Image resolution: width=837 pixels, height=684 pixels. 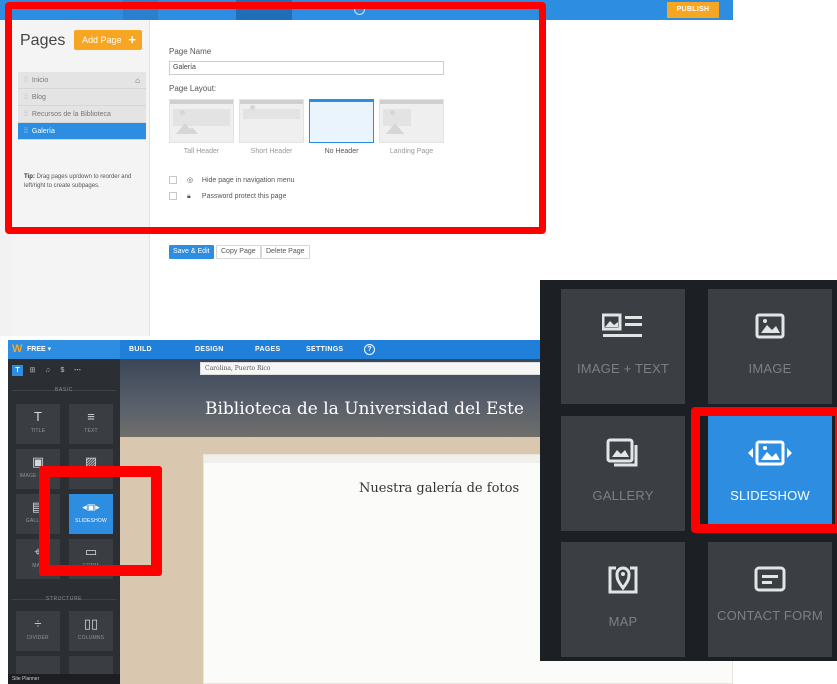 I want to click on page-item-label: Blog, so click(x=38, y=97).